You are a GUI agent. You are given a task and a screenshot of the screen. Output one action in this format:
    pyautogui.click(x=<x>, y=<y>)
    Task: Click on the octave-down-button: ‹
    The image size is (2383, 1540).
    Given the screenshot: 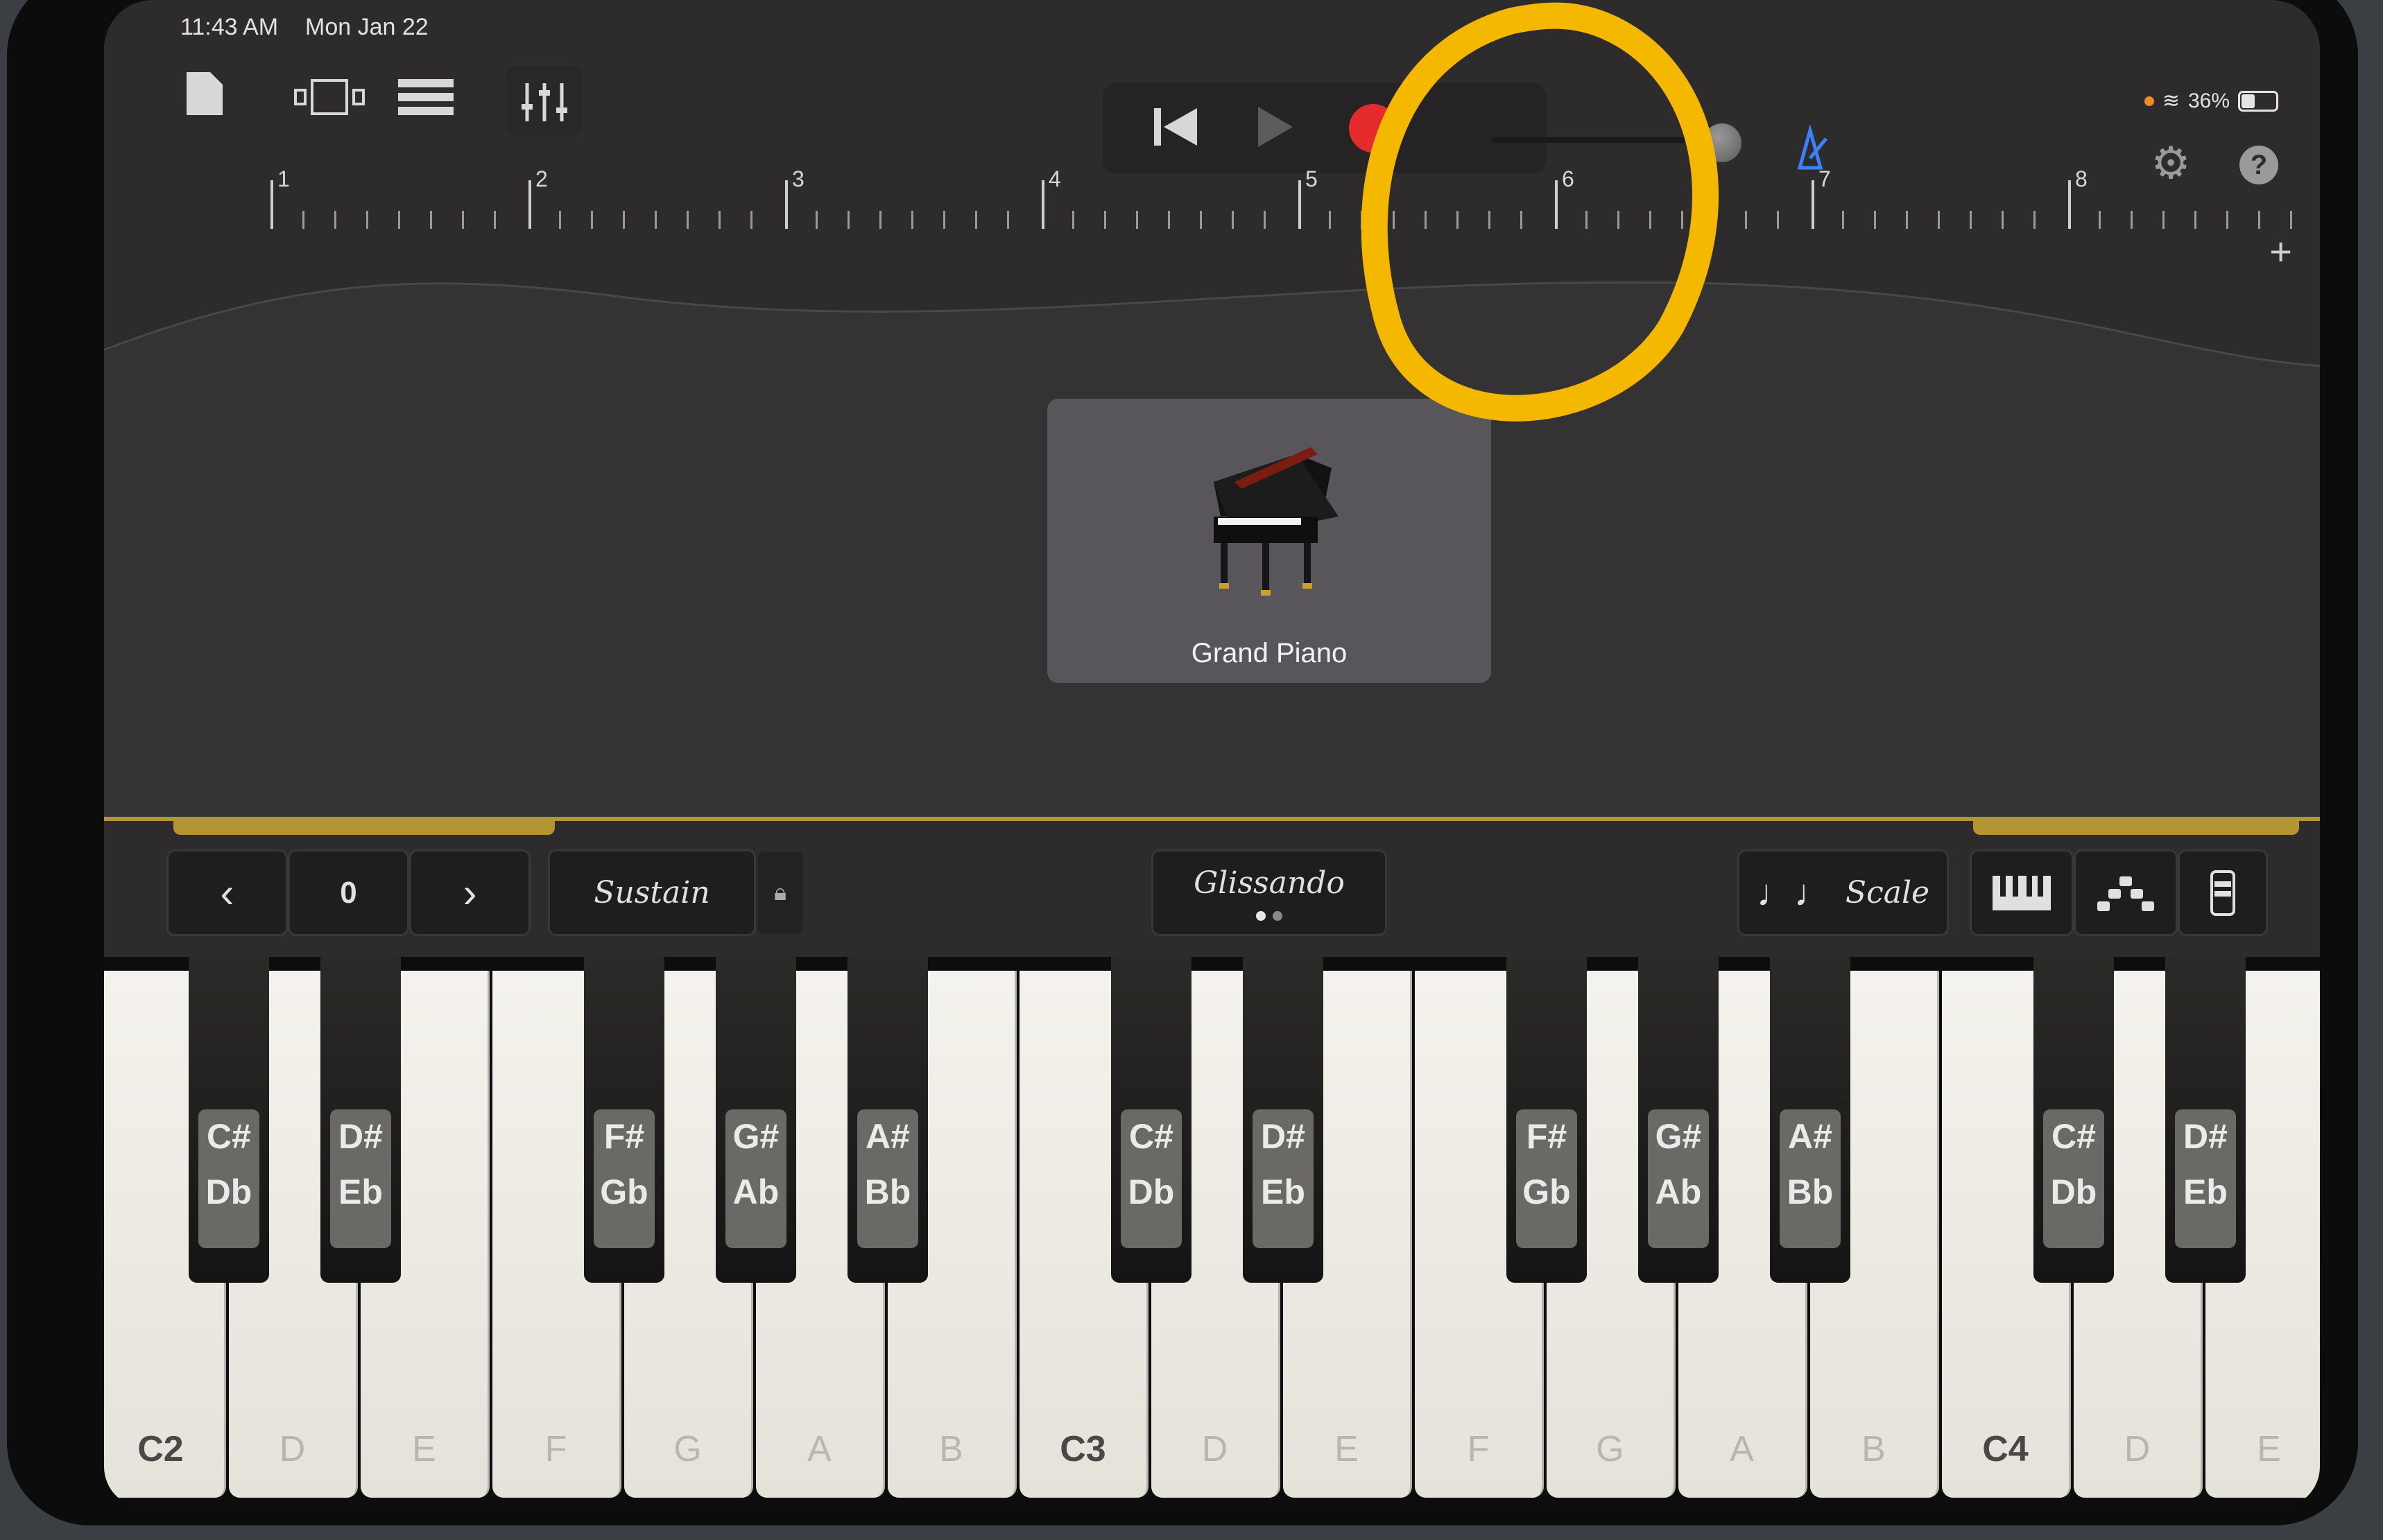 What is the action you would take?
    pyautogui.click(x=227, y=892)
    